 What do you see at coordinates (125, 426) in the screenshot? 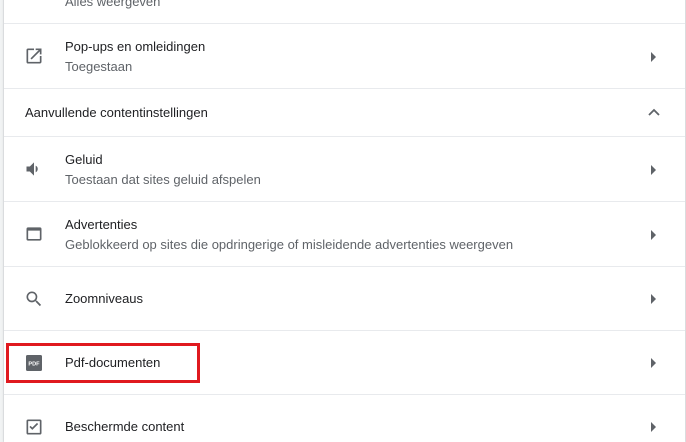
I see `row-protected-content-title: Beschermde content` at bounding box center [125, 426].